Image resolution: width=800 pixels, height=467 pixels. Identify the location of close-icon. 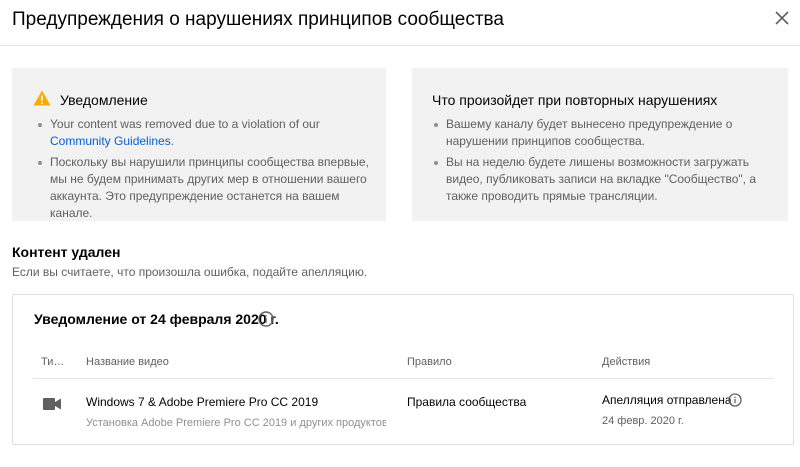
(782, 18).